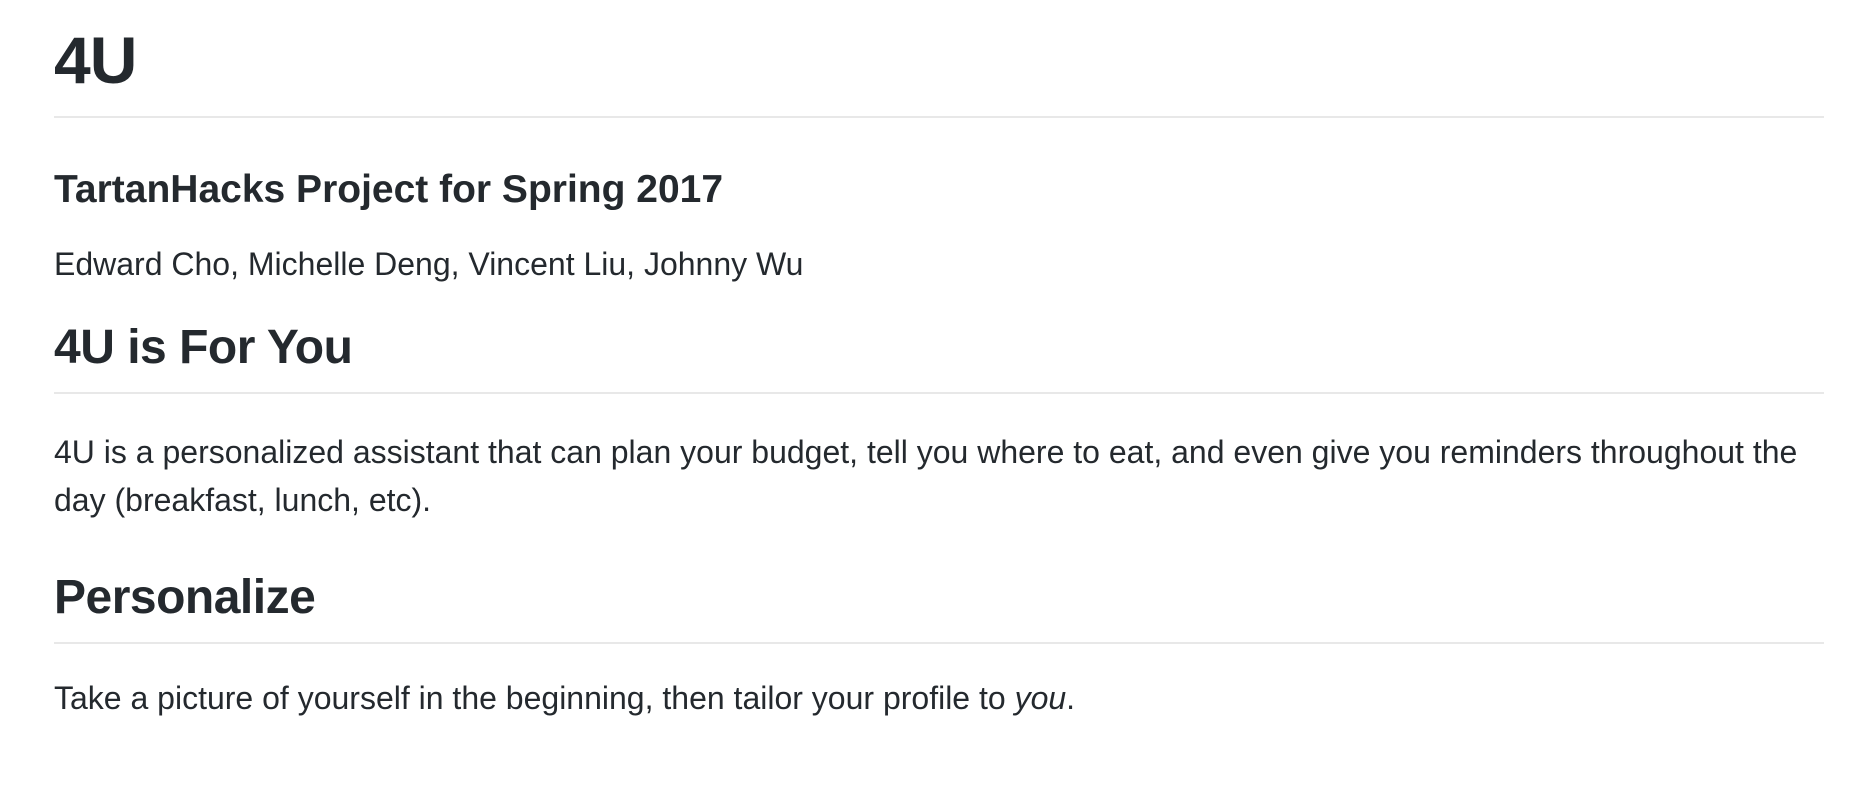 This screenshot has height=788, width=1870. Describe the element at coordinates (203, 347) in the screenshot. I see `section-heading-for-you: 4U is For You` at that location.